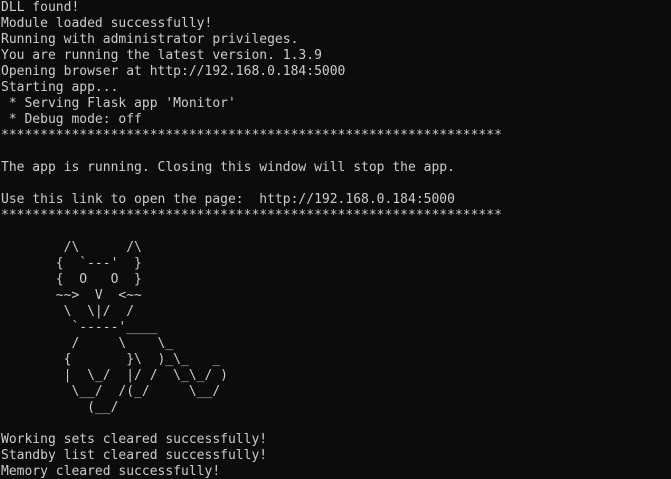 The image size is (671, 479). I want to click on console-line: Memory cleared successfully!, so click(111, 471).